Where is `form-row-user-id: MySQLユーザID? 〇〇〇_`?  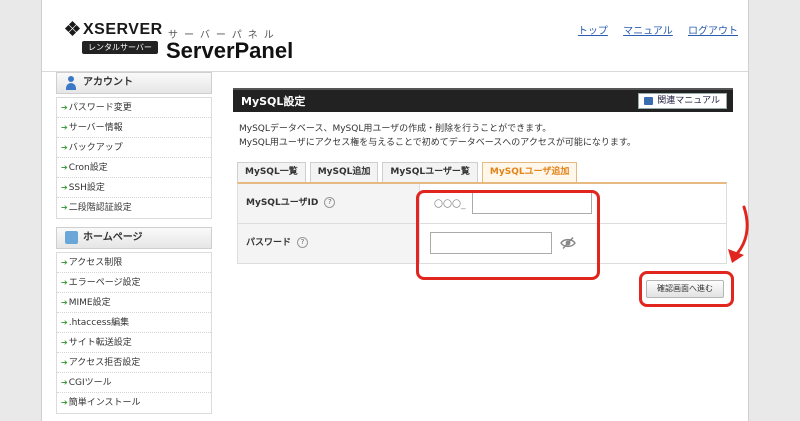
form-row-user-id: MySQLユーザID? 〇〇〇_ is located at coordinates (482, 204).